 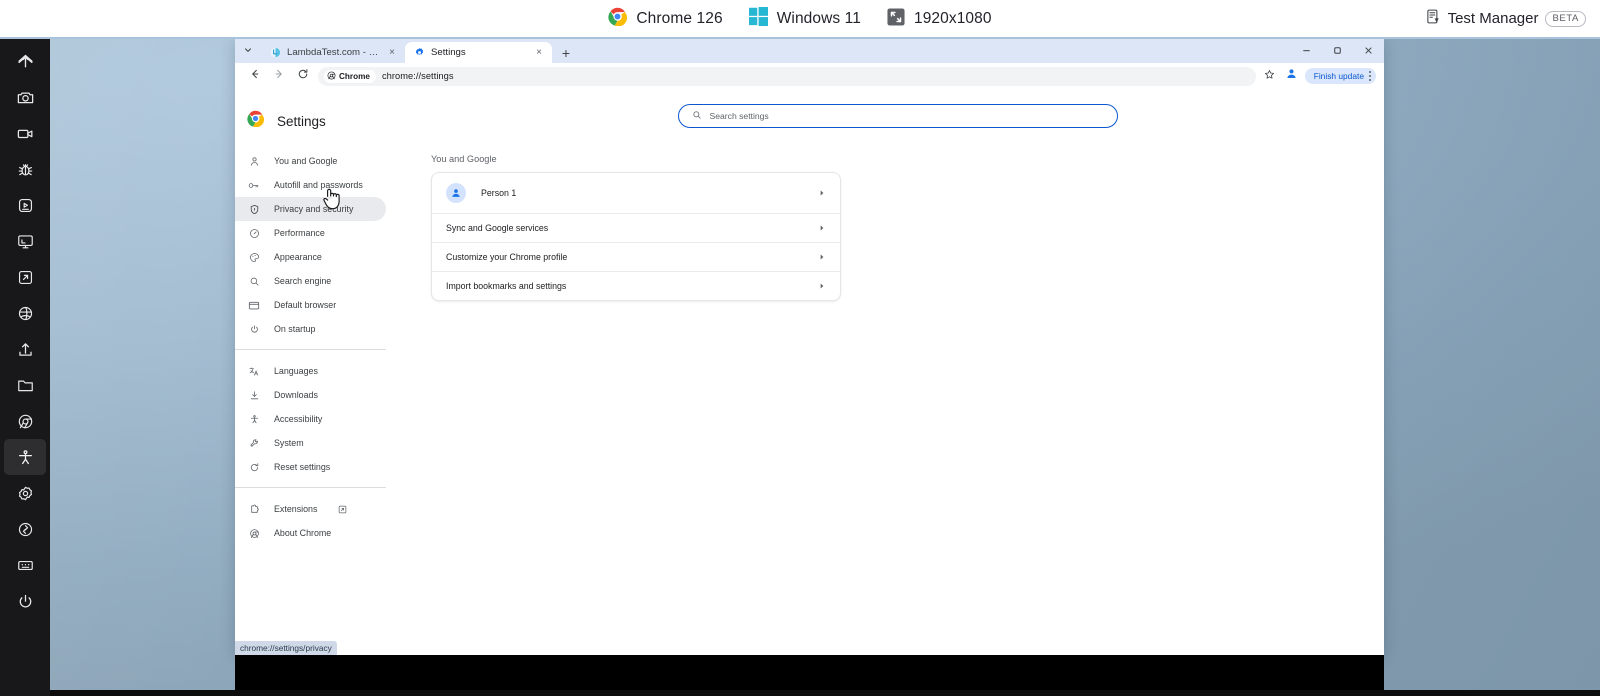 I want to click on rail-item-sync, so click(x=25, y=529).